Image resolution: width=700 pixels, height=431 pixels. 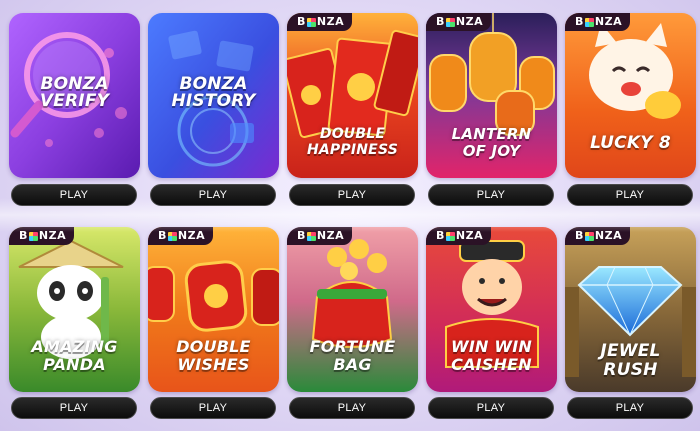 What do you see at coordinates (491, 309) in the screenshot?
I see `game-card-win-win-caishen: B NZA WIN WIN CAISHEN` at bounding box center [491, 309].